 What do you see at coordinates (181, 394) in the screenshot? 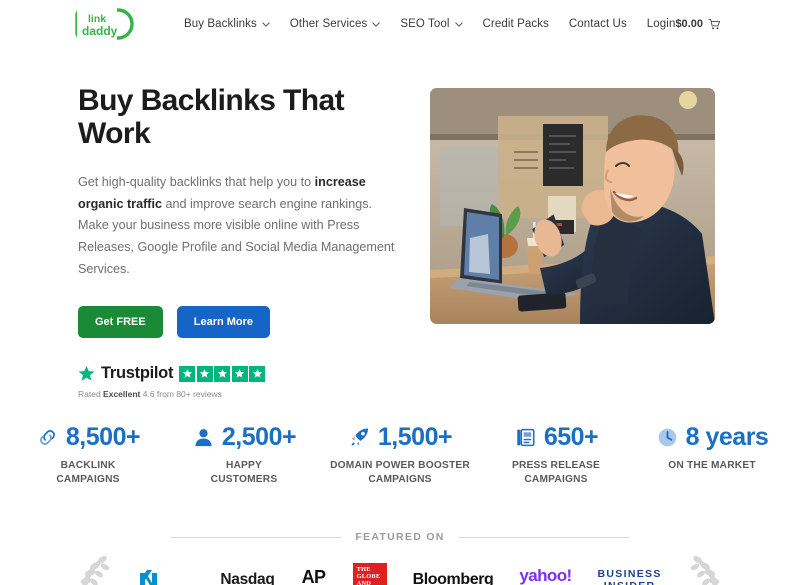
I see `rating-suffix: 4.6 from 80+ reviews` at bounding box center [181, 394].